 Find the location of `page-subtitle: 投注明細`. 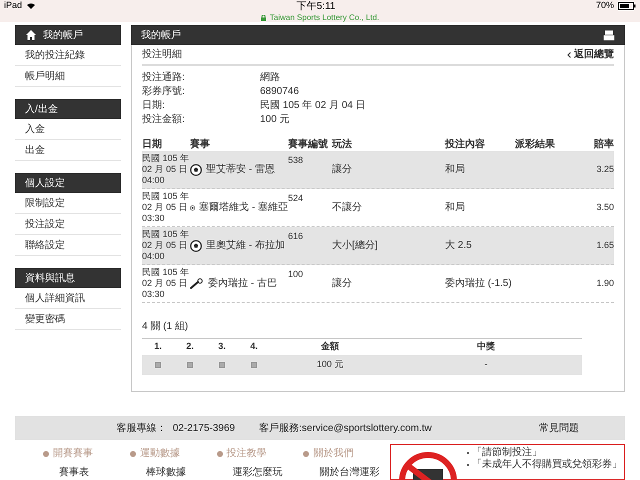

page-subtitle: 投注明細 is located at coordinates (162, 55).